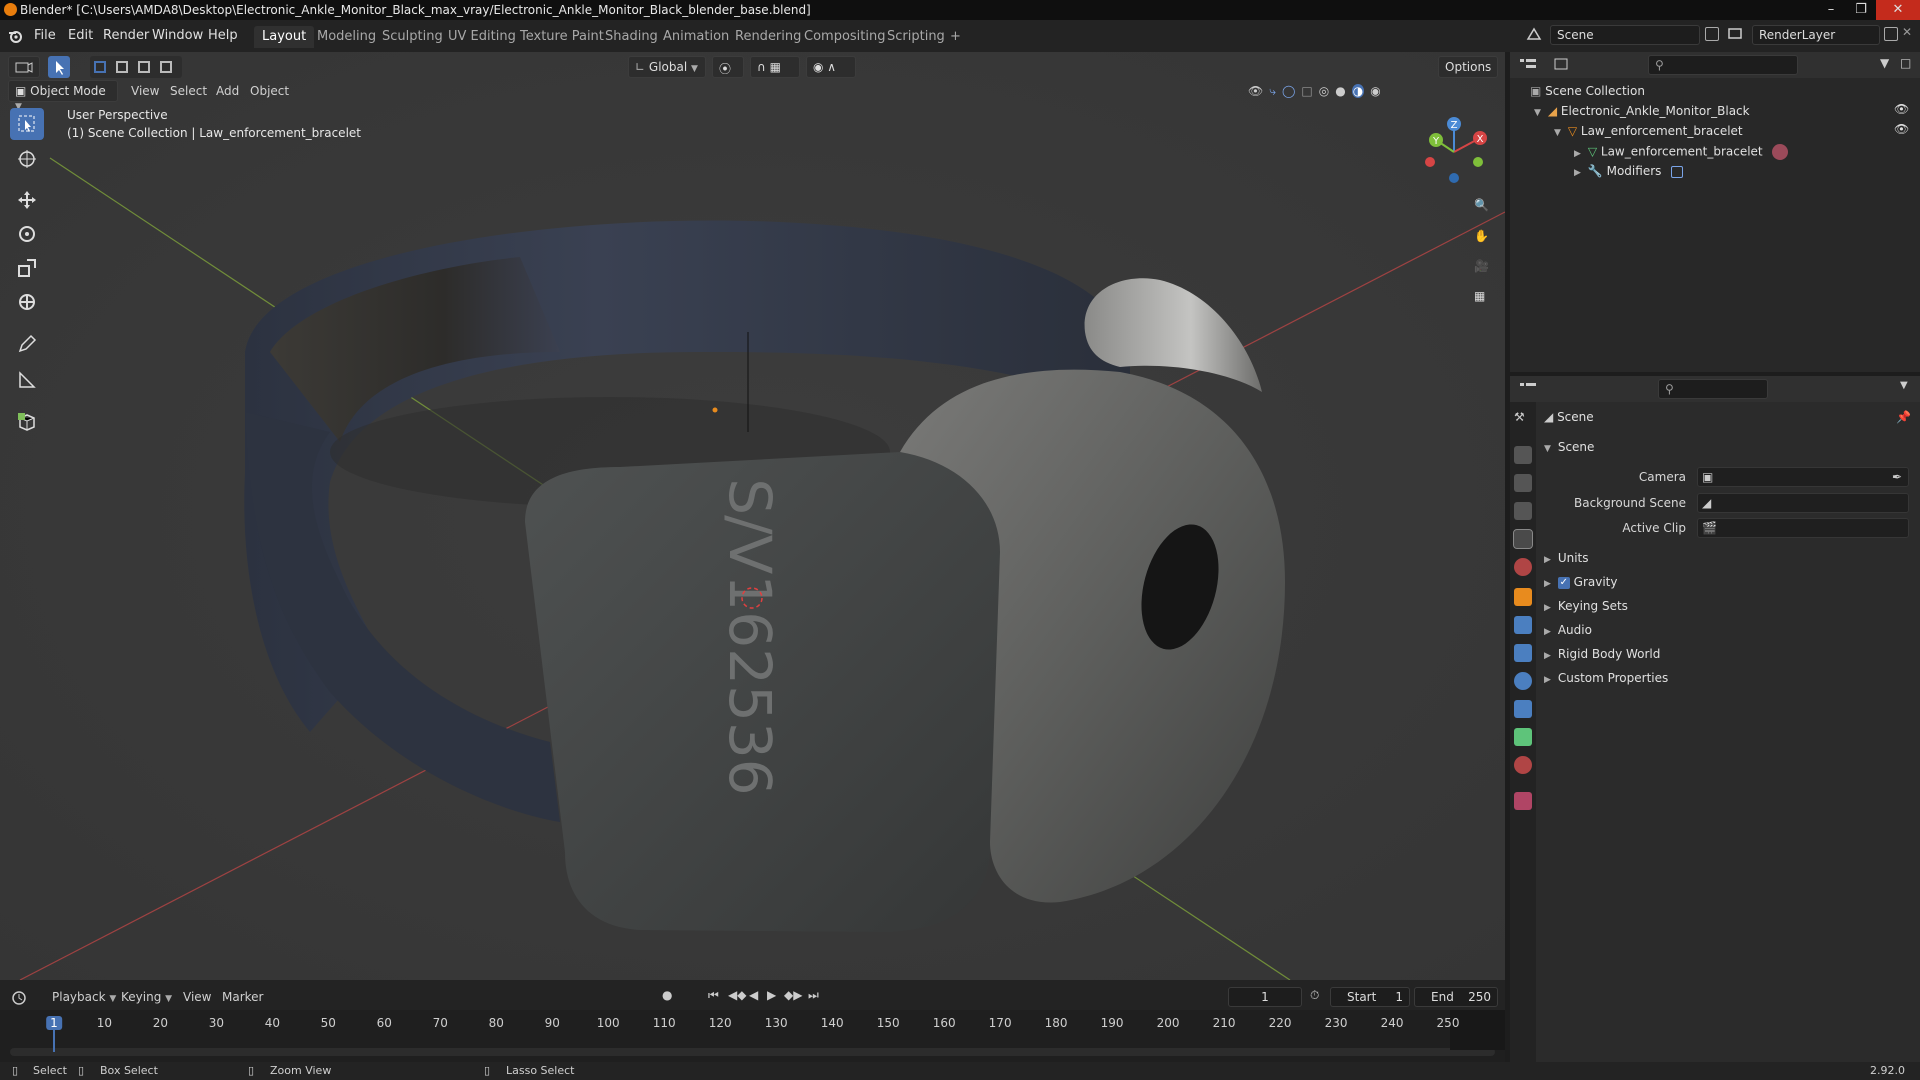 This screenshot has width=1920, height=1080. What do you see at coordinates (831, 67) in the screenshot?
I see `proportional-edit-toggle: ◉ ∧` at bounding box center [831, 67].